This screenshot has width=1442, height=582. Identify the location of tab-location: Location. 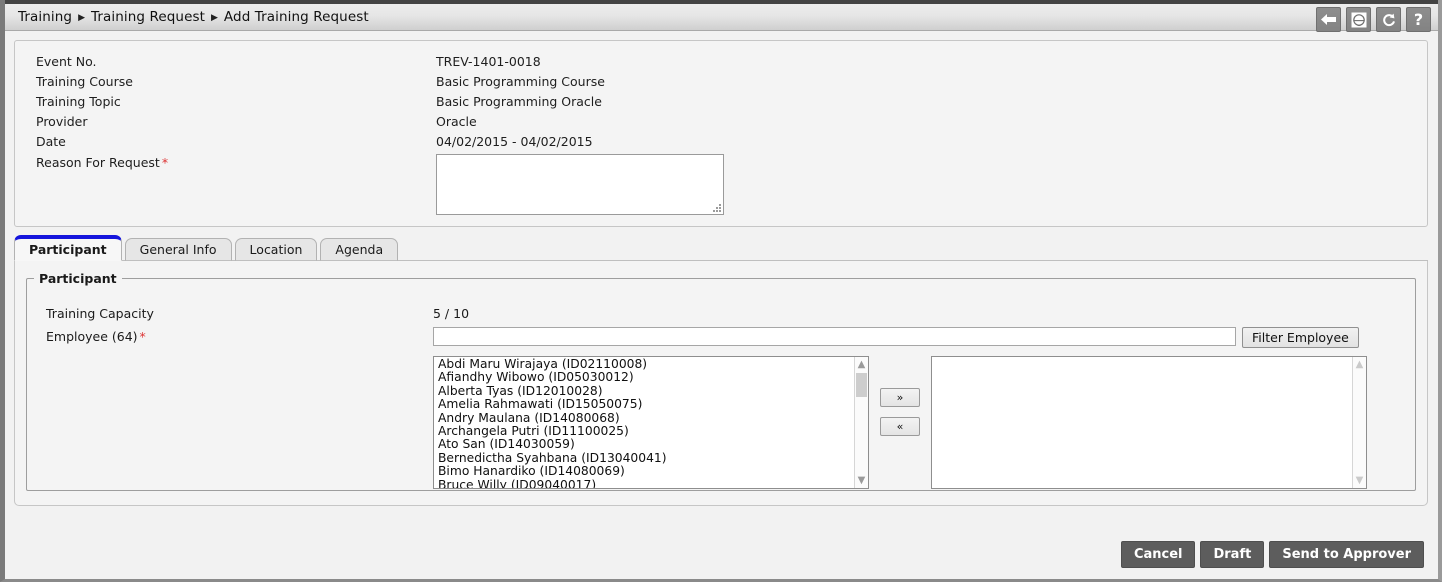
(276, 249).